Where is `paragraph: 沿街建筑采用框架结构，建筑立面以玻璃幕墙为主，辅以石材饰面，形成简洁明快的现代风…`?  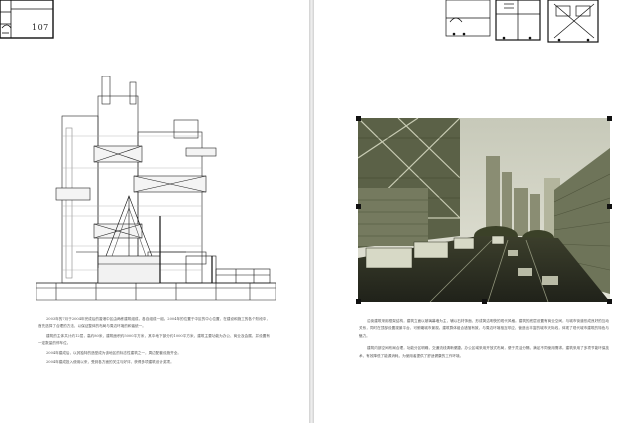
paragraph: 沿街建筑采用框架结构，建筑立面以玻璃幕墙为主，辅以石材饰面，形成简洁明快的现代风… is located at coordinates (484, 328).